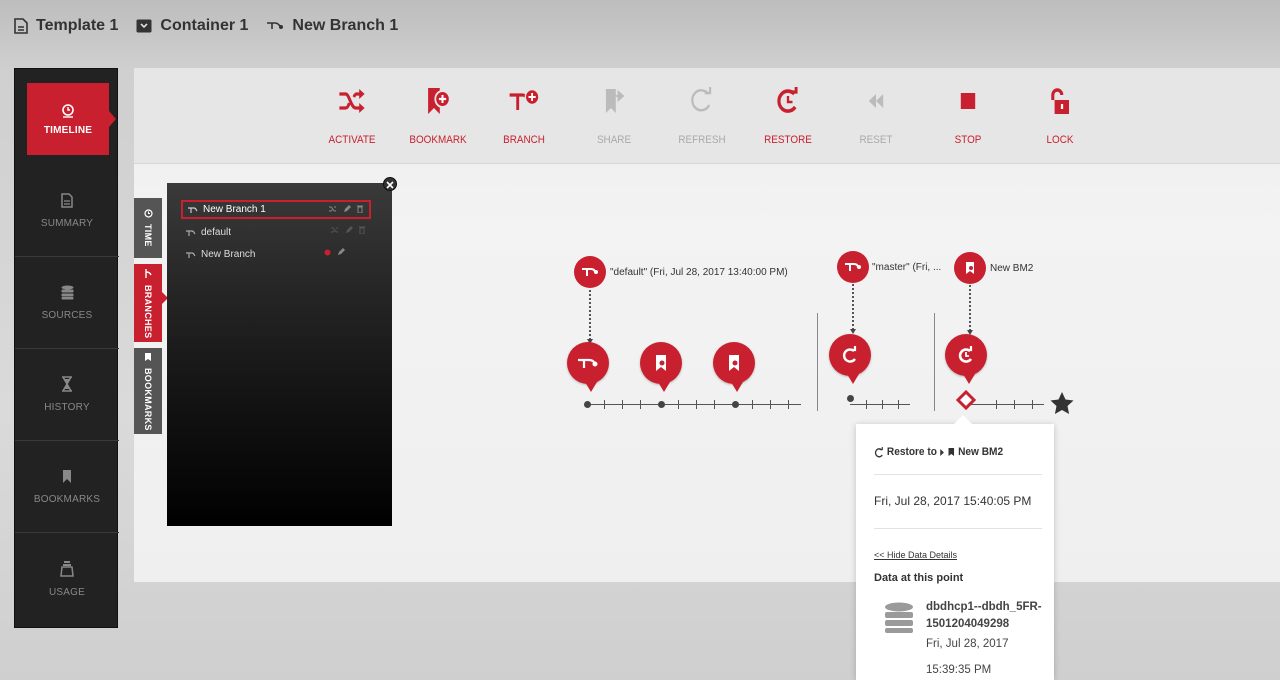  I want to click on sidebar-item-usage: USAGE, so click(67, 579).